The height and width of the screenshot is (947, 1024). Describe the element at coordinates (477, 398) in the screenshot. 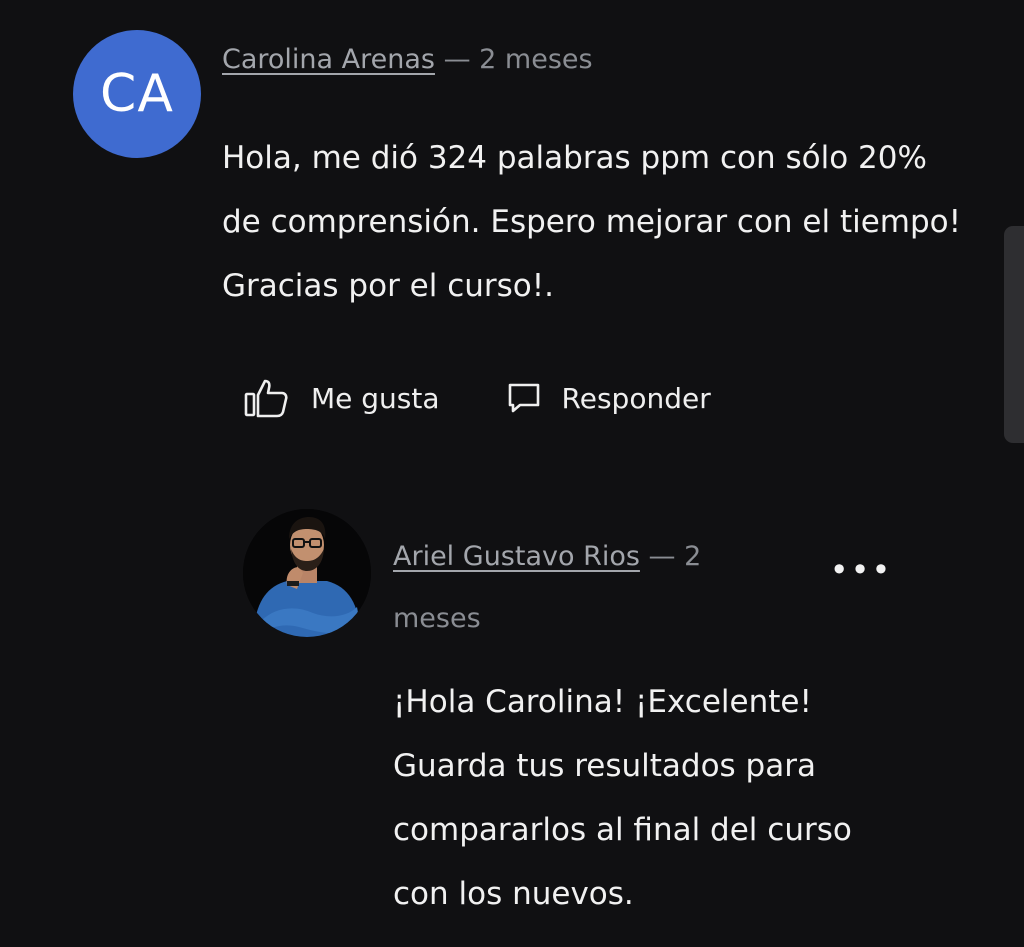

I see `comment-actions: Me gusta Responder` at that location.